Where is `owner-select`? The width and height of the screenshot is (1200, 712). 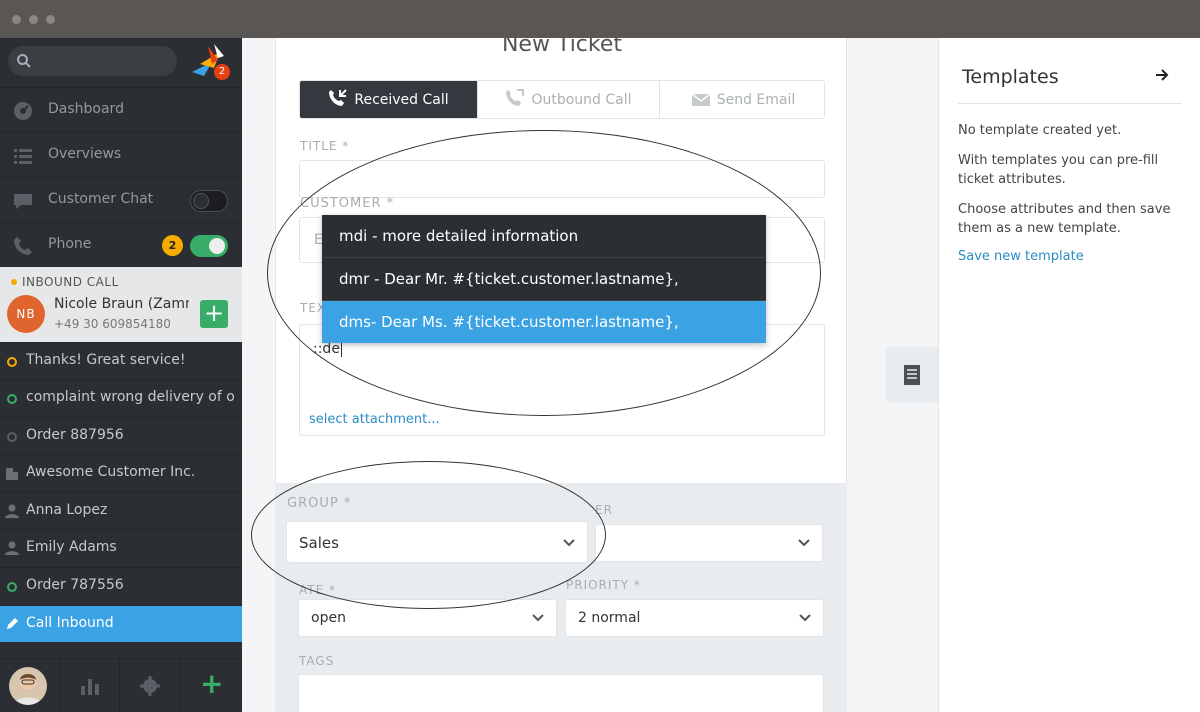 owner-select is located at coordinates (709, 543).